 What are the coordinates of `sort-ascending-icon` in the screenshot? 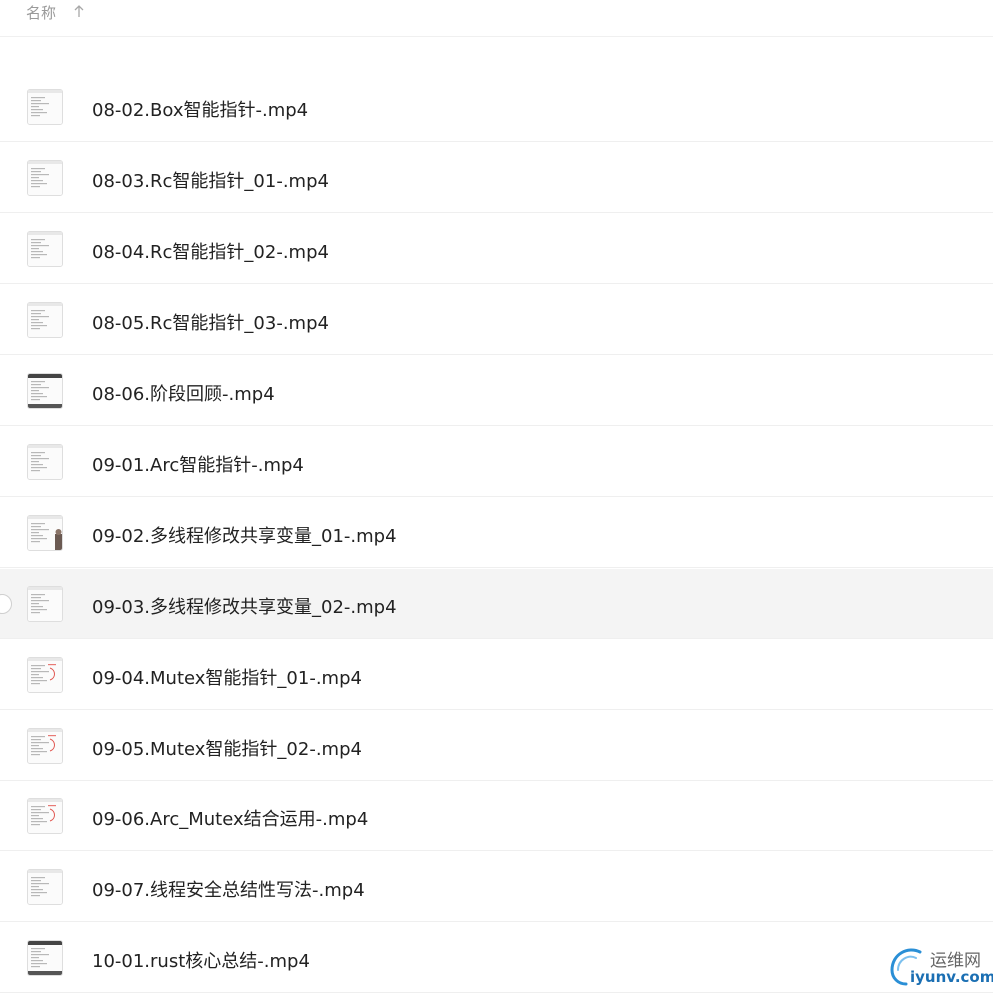 It's located at (79, 11).